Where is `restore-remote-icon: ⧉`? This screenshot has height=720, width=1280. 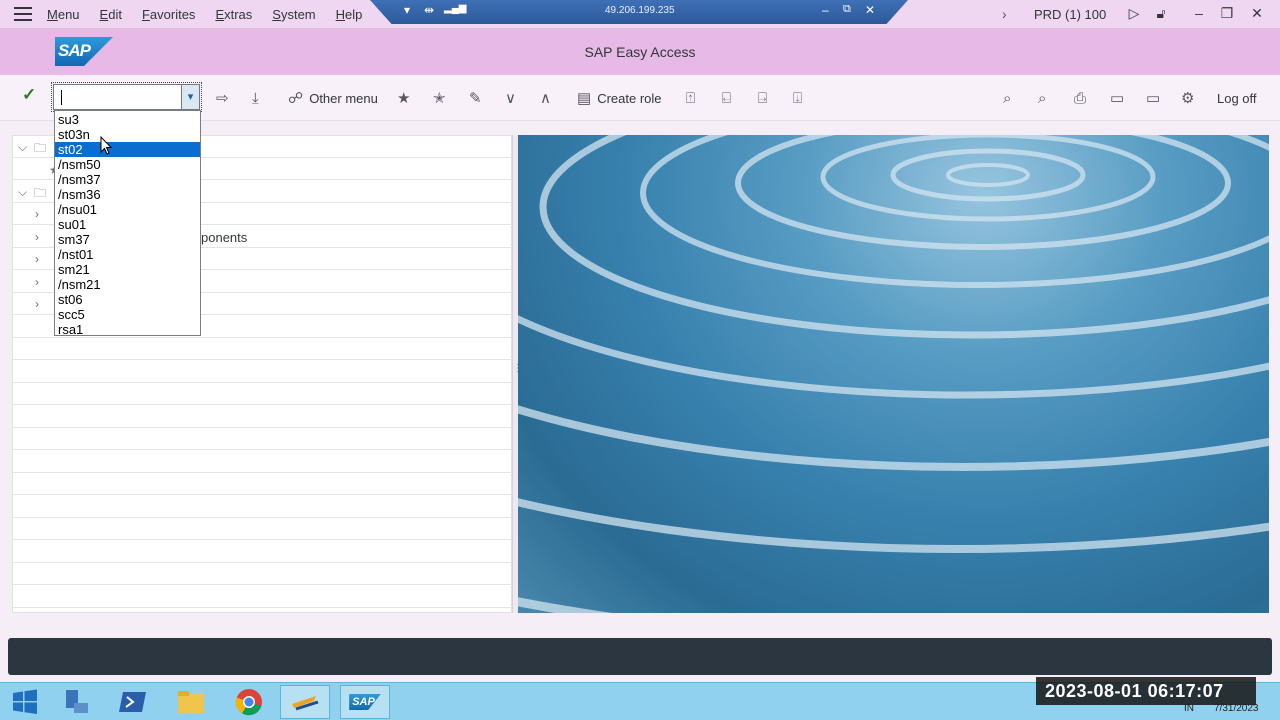
restore-remote-icon: ⧉ is located at coordinates (847, 9).